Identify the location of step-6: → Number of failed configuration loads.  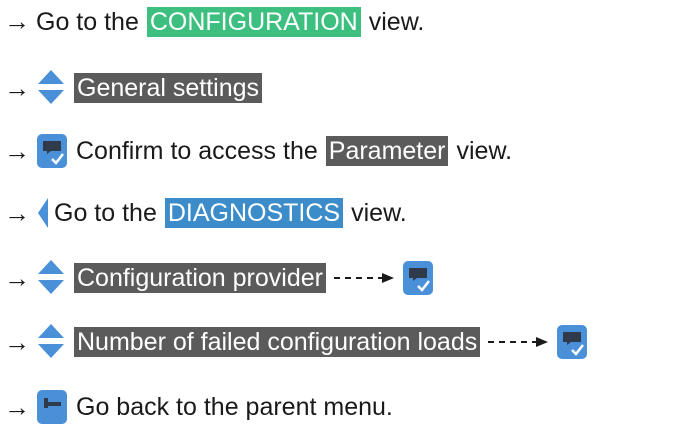
(296, 342).